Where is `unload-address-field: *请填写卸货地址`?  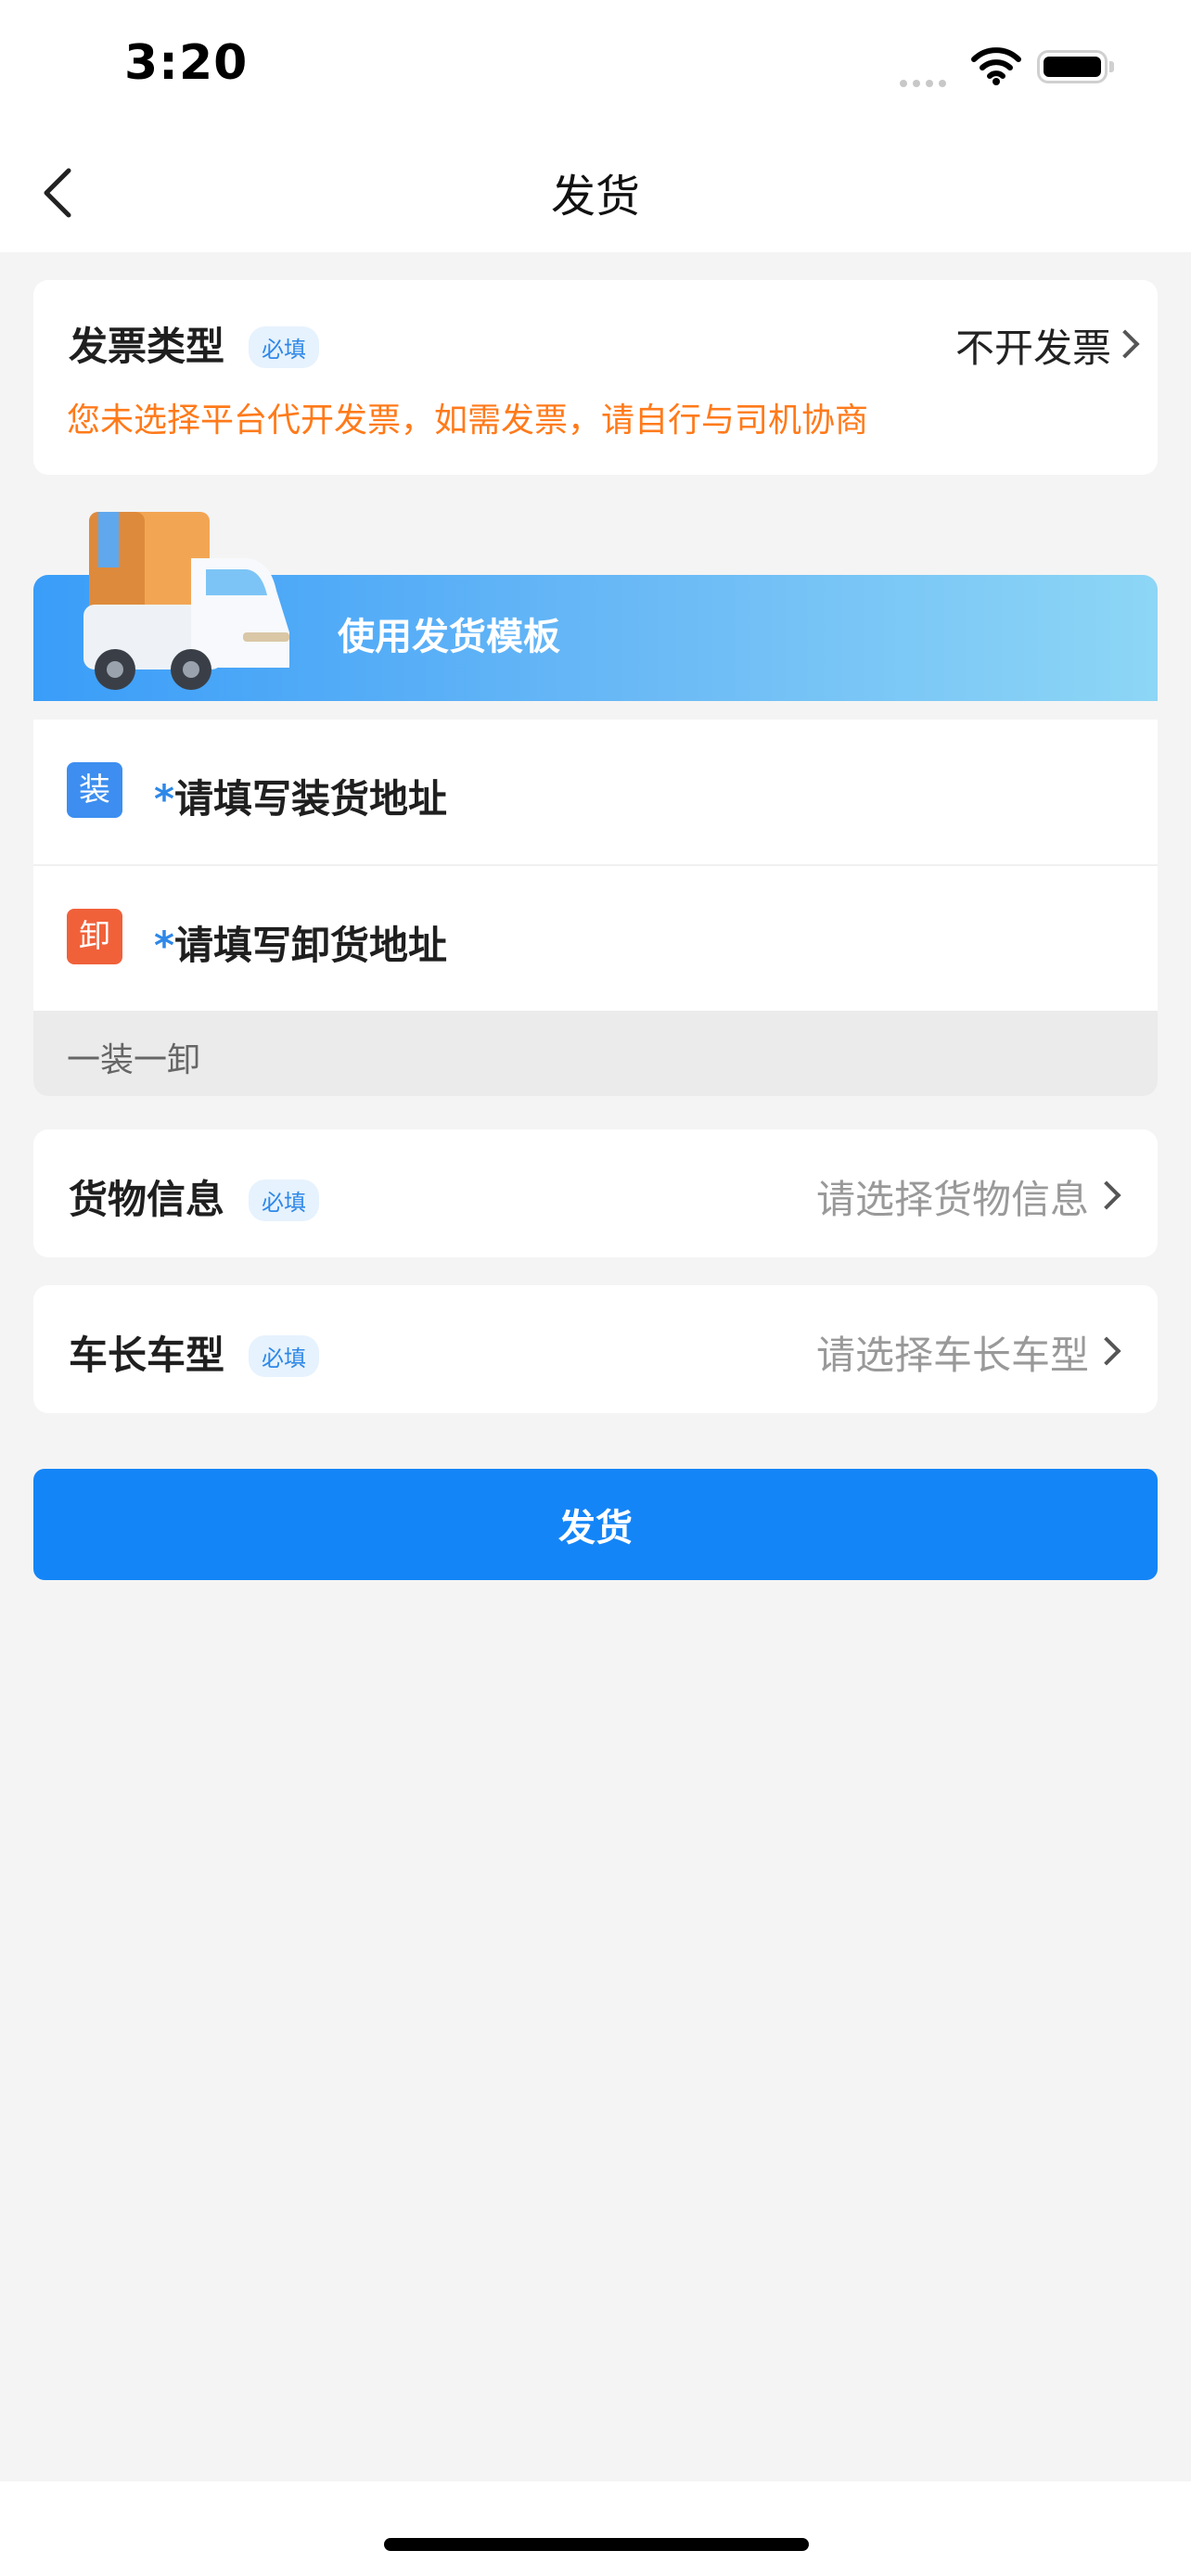 unload-address-field: *请填写卸货地址 is located at coordinates (300, 943).